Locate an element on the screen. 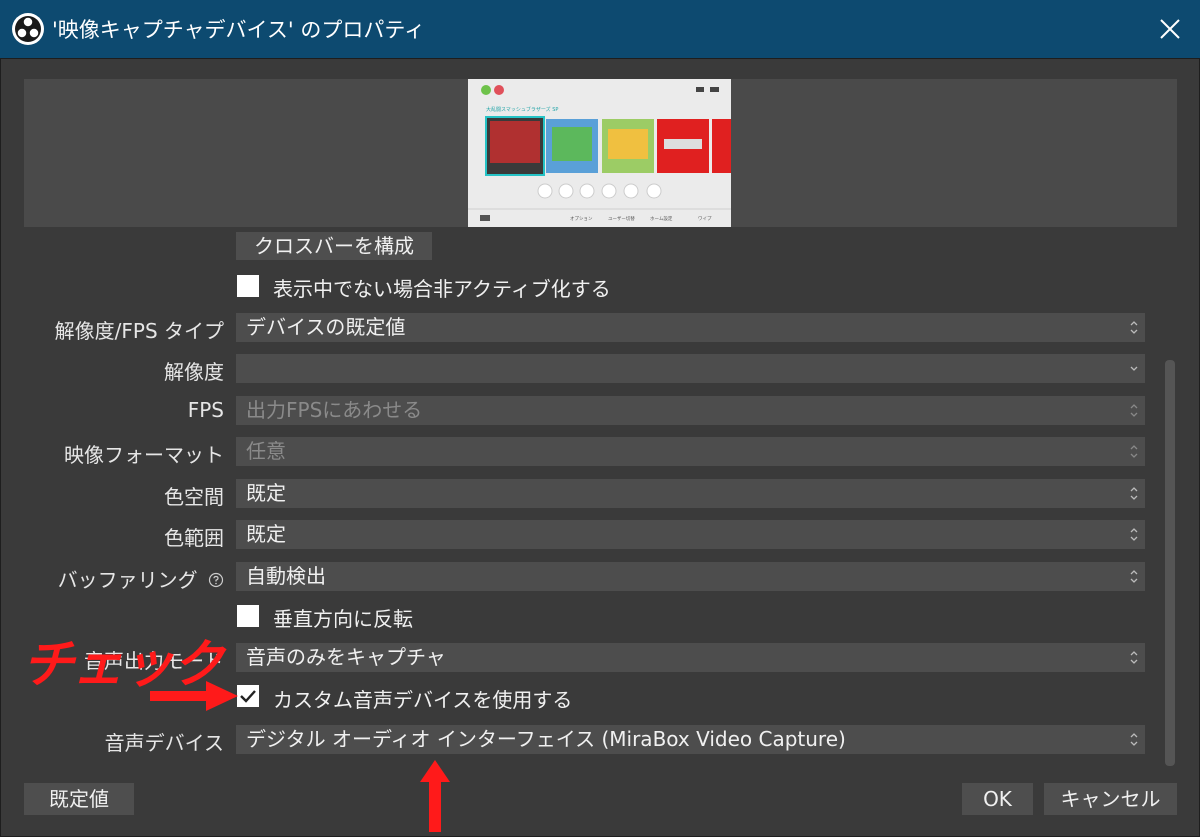  audio-device-label: 音声デバイス is located at coordinates (164, 743).